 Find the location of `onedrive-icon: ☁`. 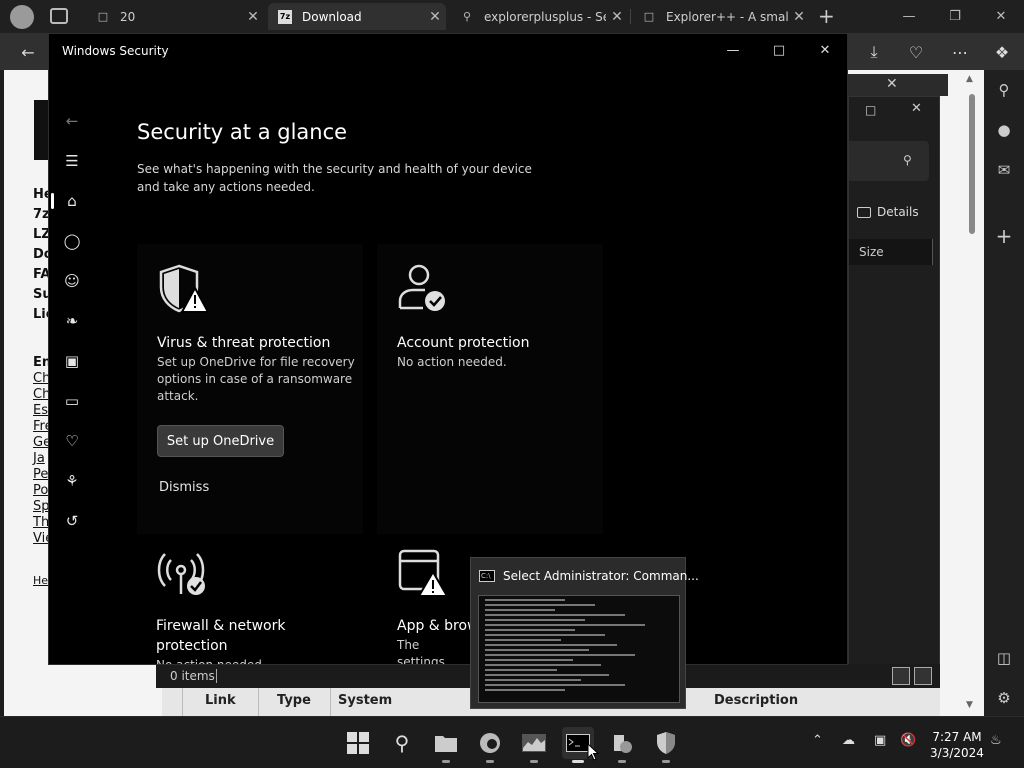

onedrive-icon: ☁ is located at coordinates (848, 740).